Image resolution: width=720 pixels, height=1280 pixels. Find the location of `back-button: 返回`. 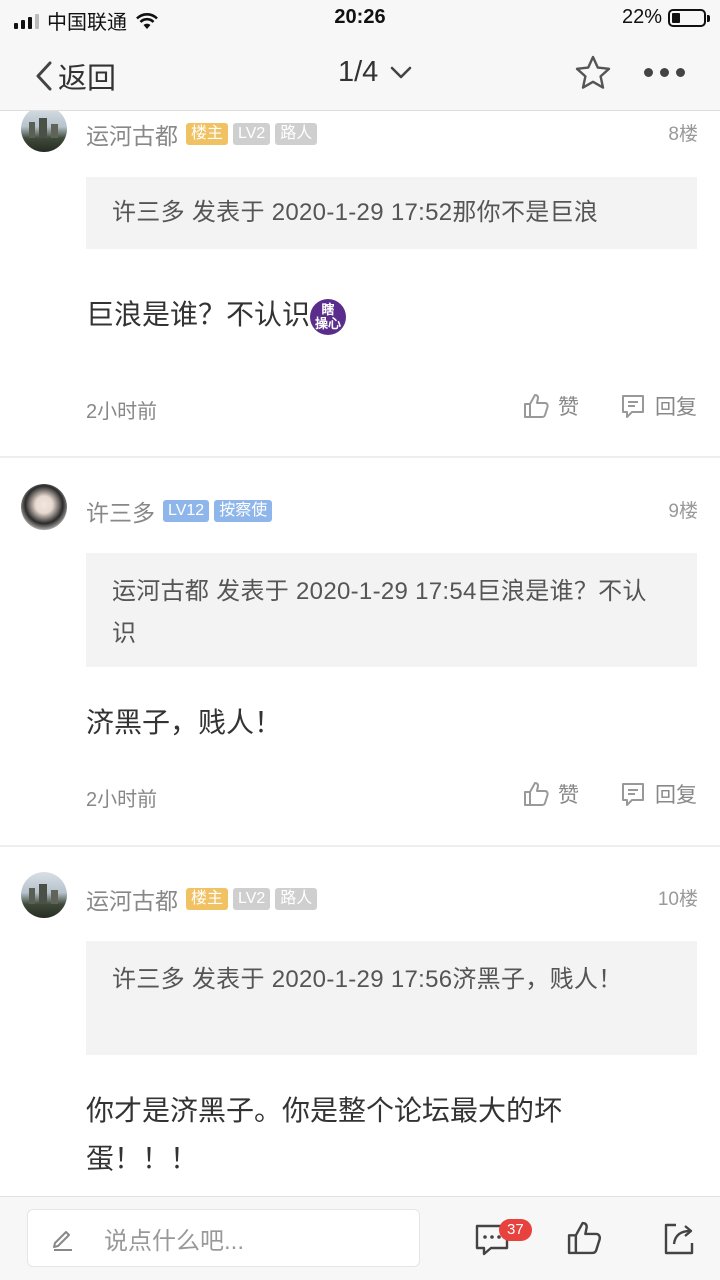

back-button: 返回 is located at coordinates (75, 76).